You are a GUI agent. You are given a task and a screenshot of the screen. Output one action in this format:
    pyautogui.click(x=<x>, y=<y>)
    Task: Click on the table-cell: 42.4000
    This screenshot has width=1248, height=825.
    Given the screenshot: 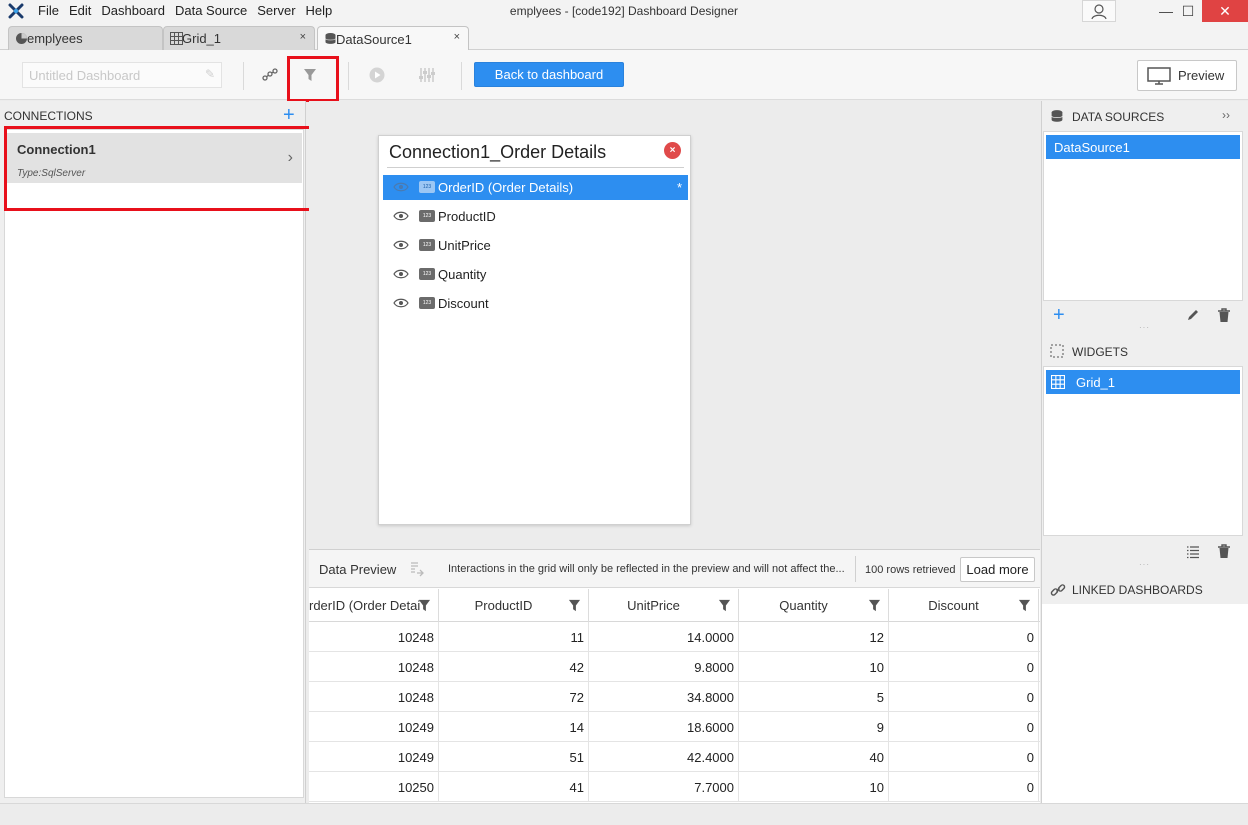 What is the action you would take?
    pyautogui.click(x=664, y=757)
    